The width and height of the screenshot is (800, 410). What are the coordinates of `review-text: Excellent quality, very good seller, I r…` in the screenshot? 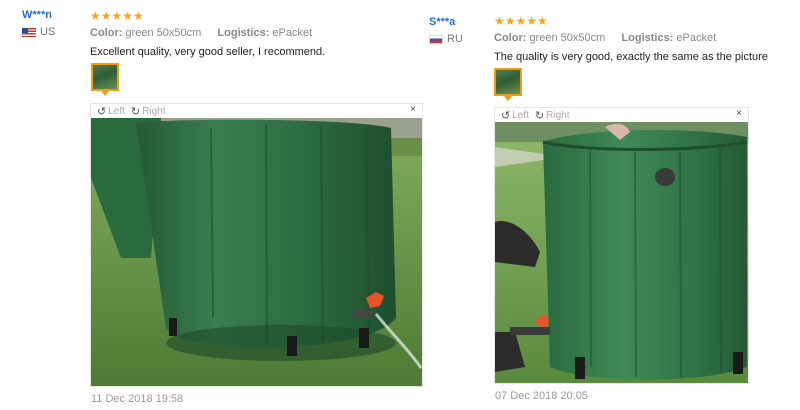 It's located at (208, 52).